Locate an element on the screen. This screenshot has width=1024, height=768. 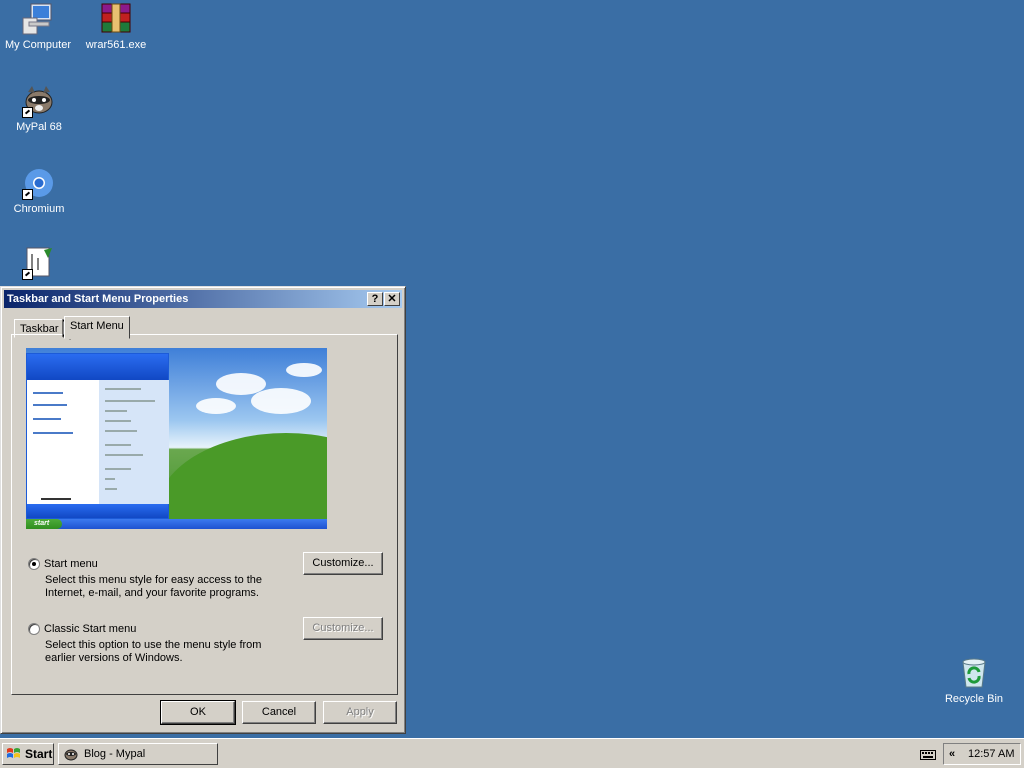
dialog-title: Taskbar and Start Menu Properties is located at coordinates (98, 299).